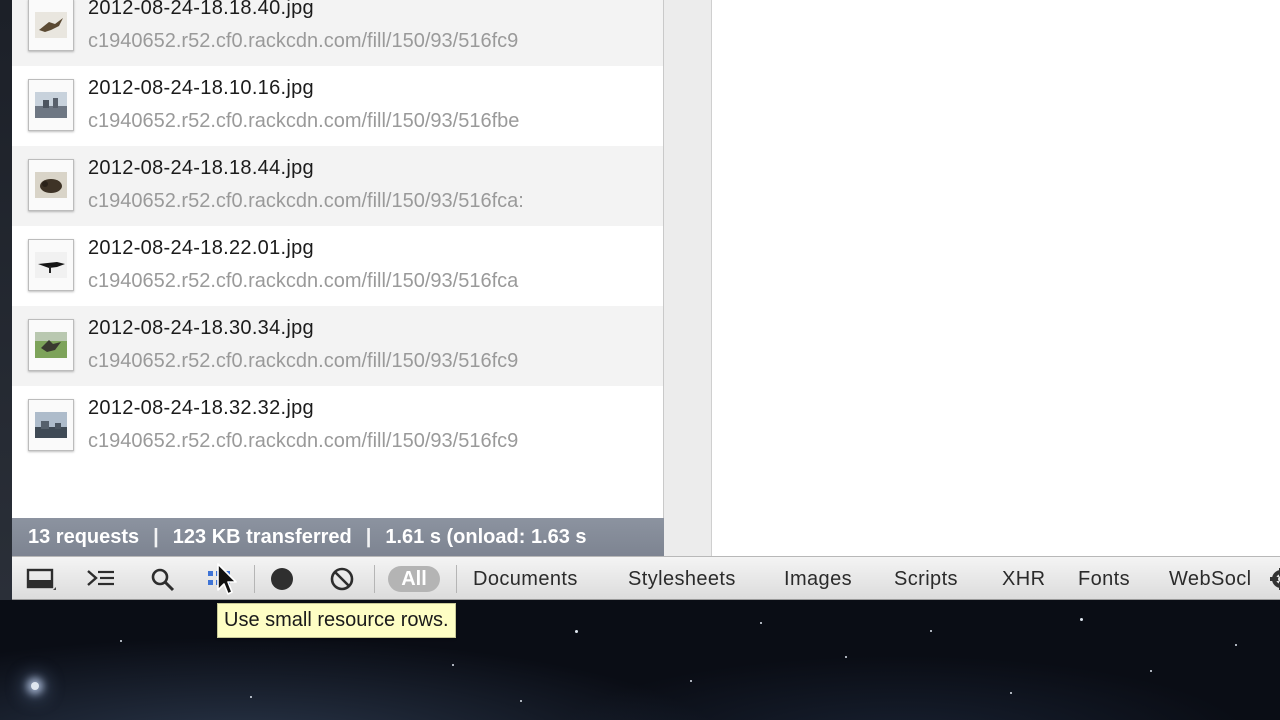 The width and height of the screenshot is (1280, 720). I want to click on mouse-cursor-icon, so click(227, 579).